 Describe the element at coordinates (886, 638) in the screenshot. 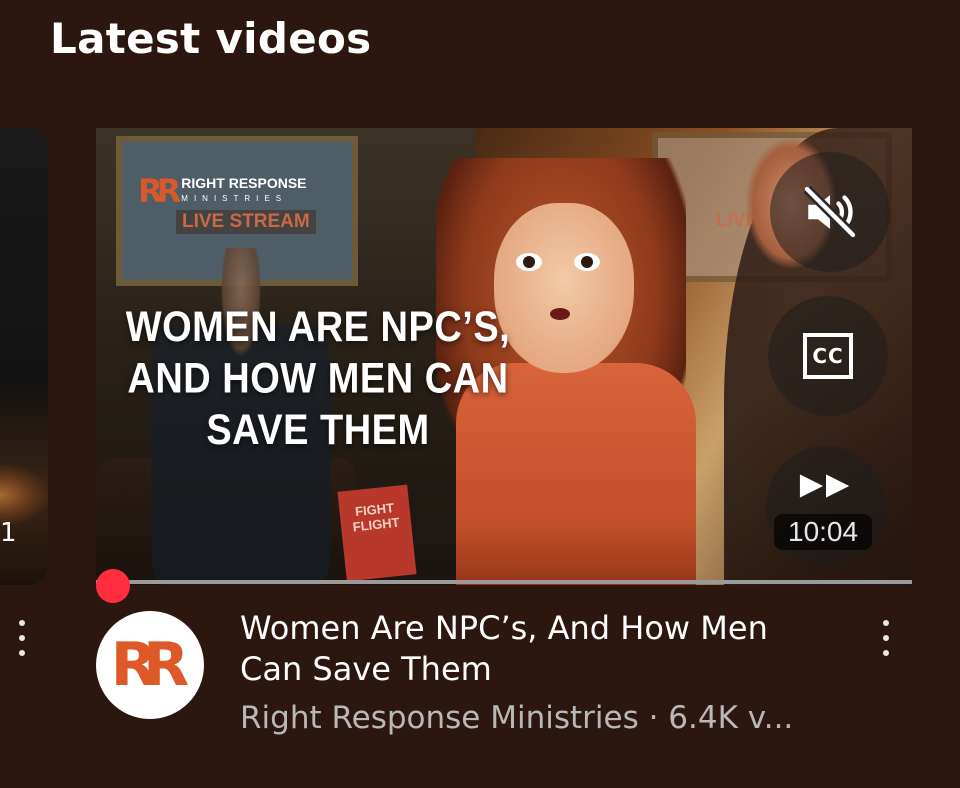

I see `more-options-icon` at that location.